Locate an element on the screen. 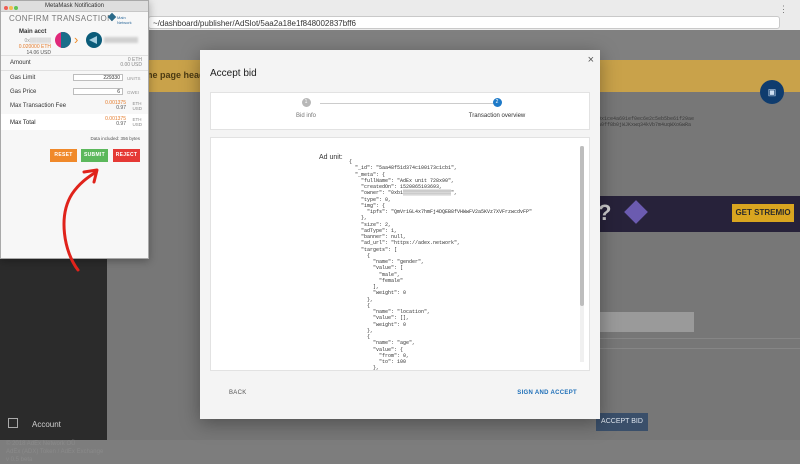 The height and width of the screenshot is (464, 800). amount-value: 0 ETH 0.00 USD is located at coordinates (131, 63).